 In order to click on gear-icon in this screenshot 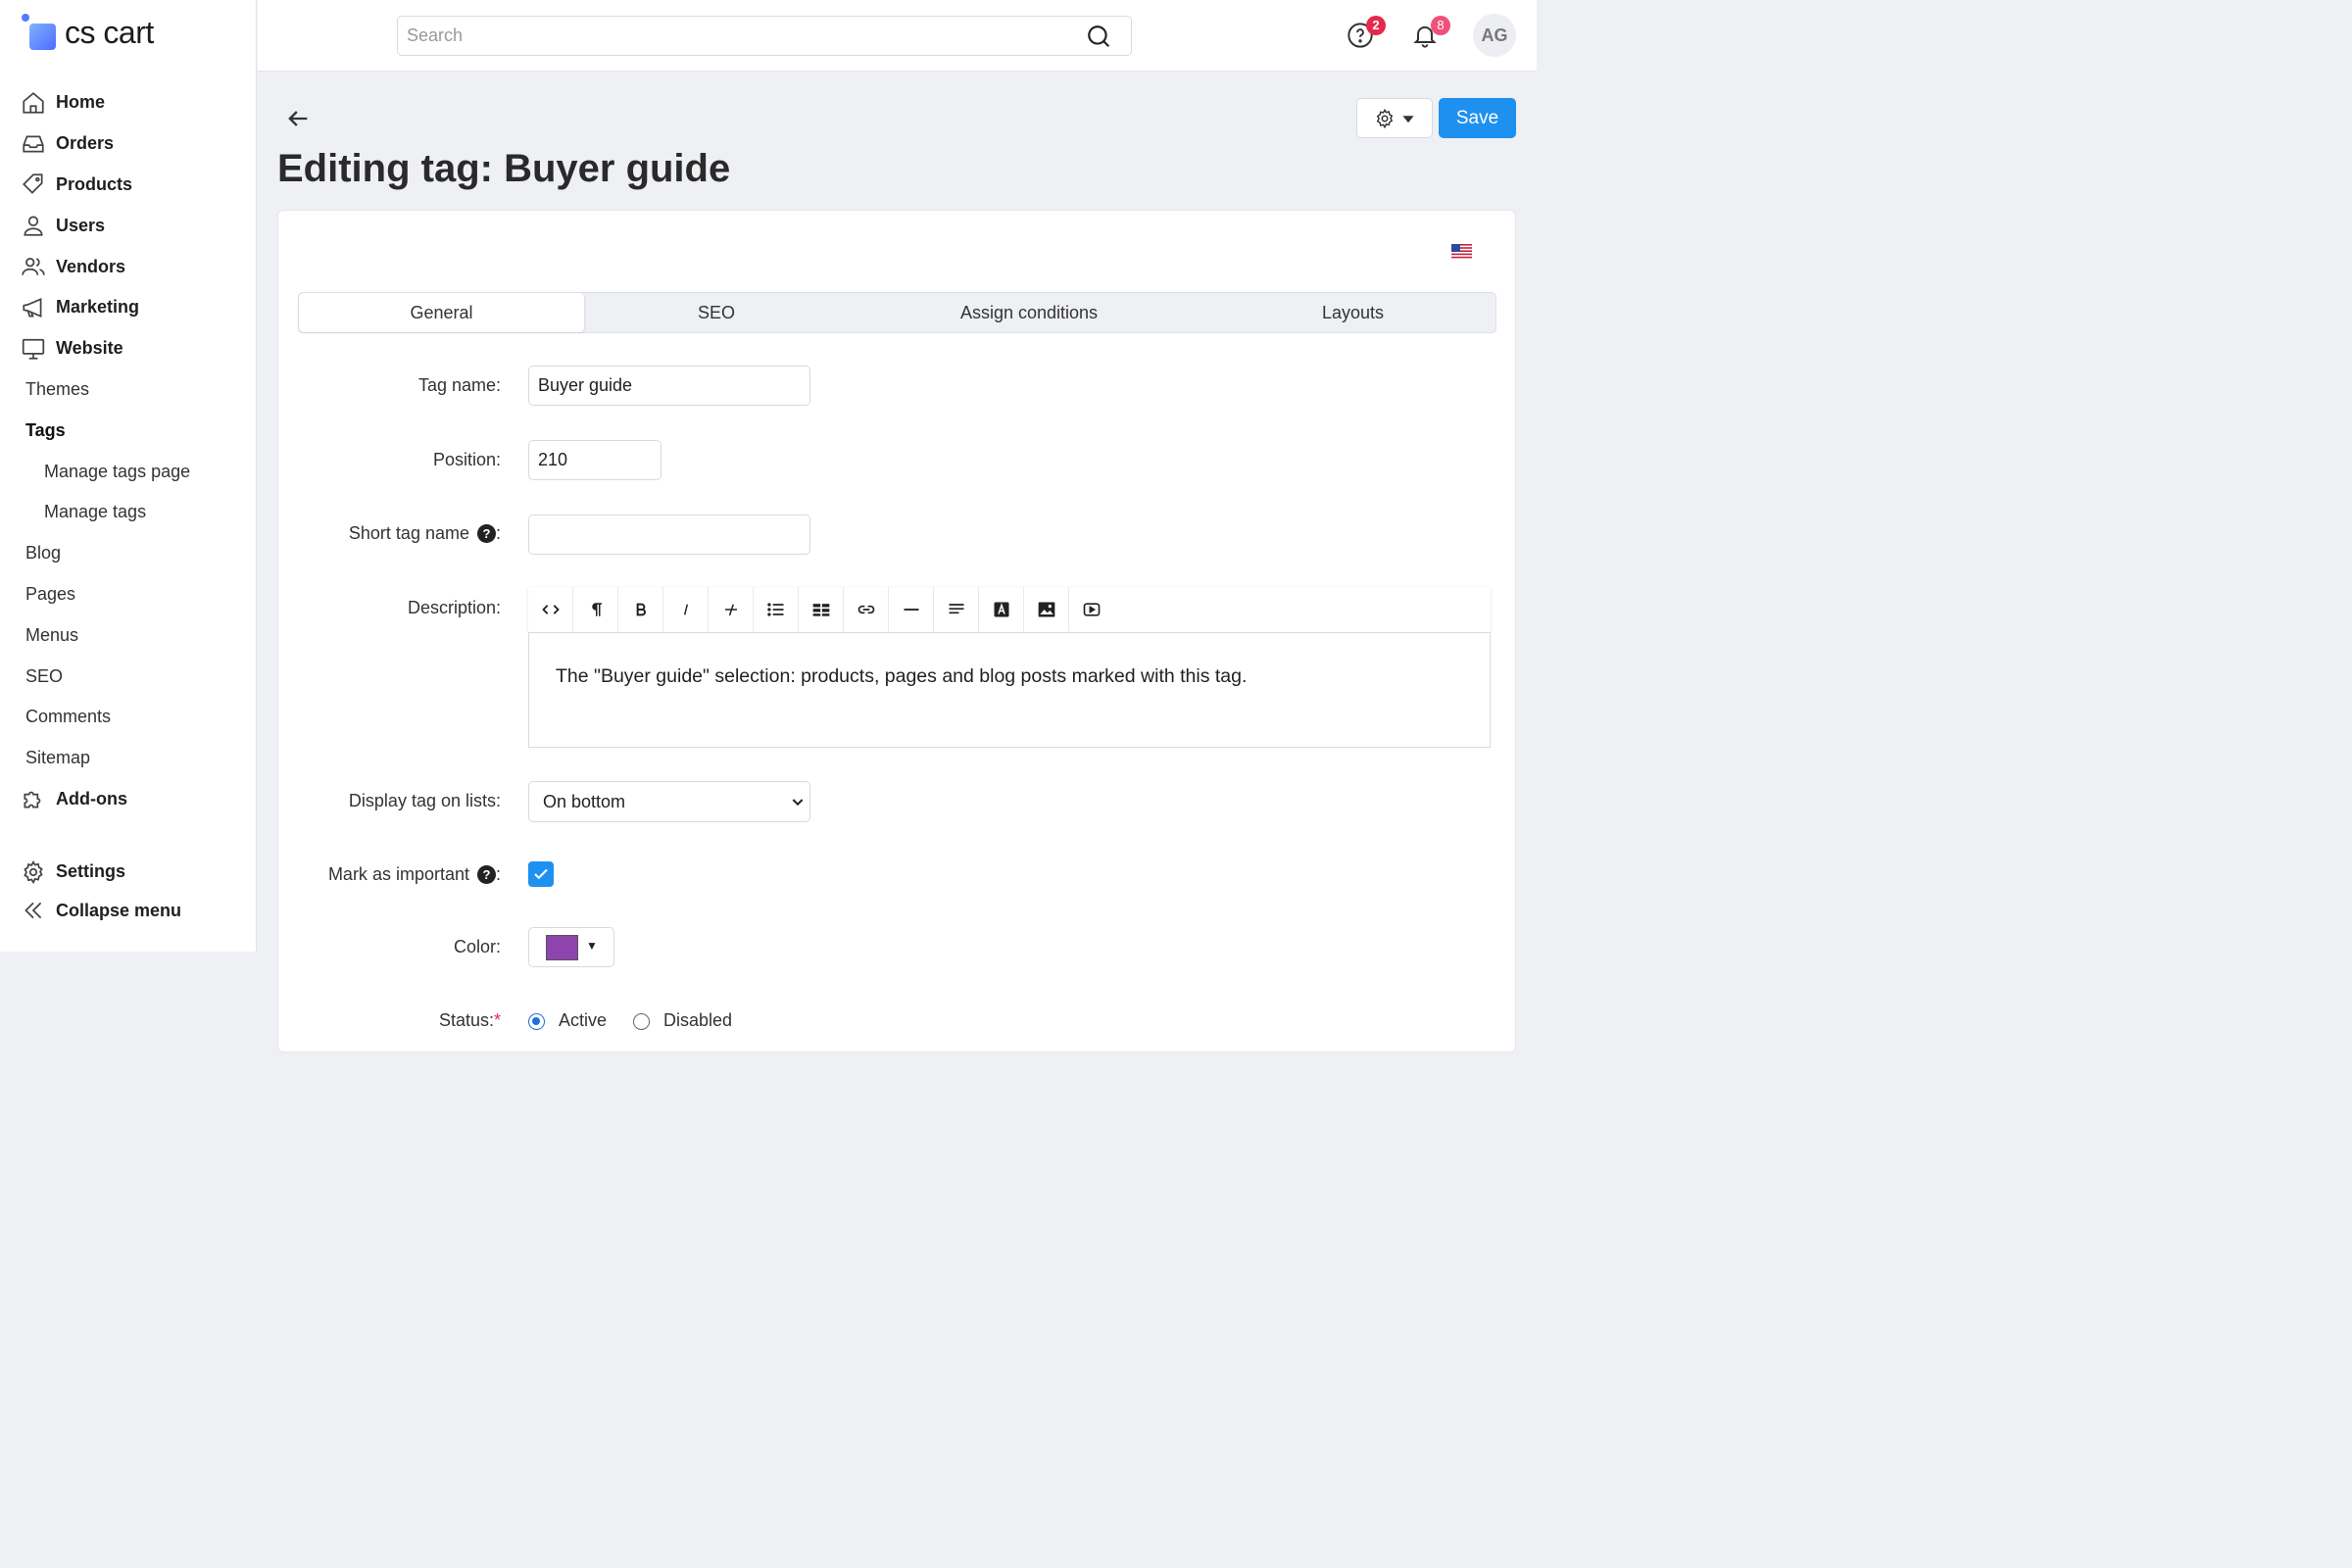, I will do `click(33, 871)`.